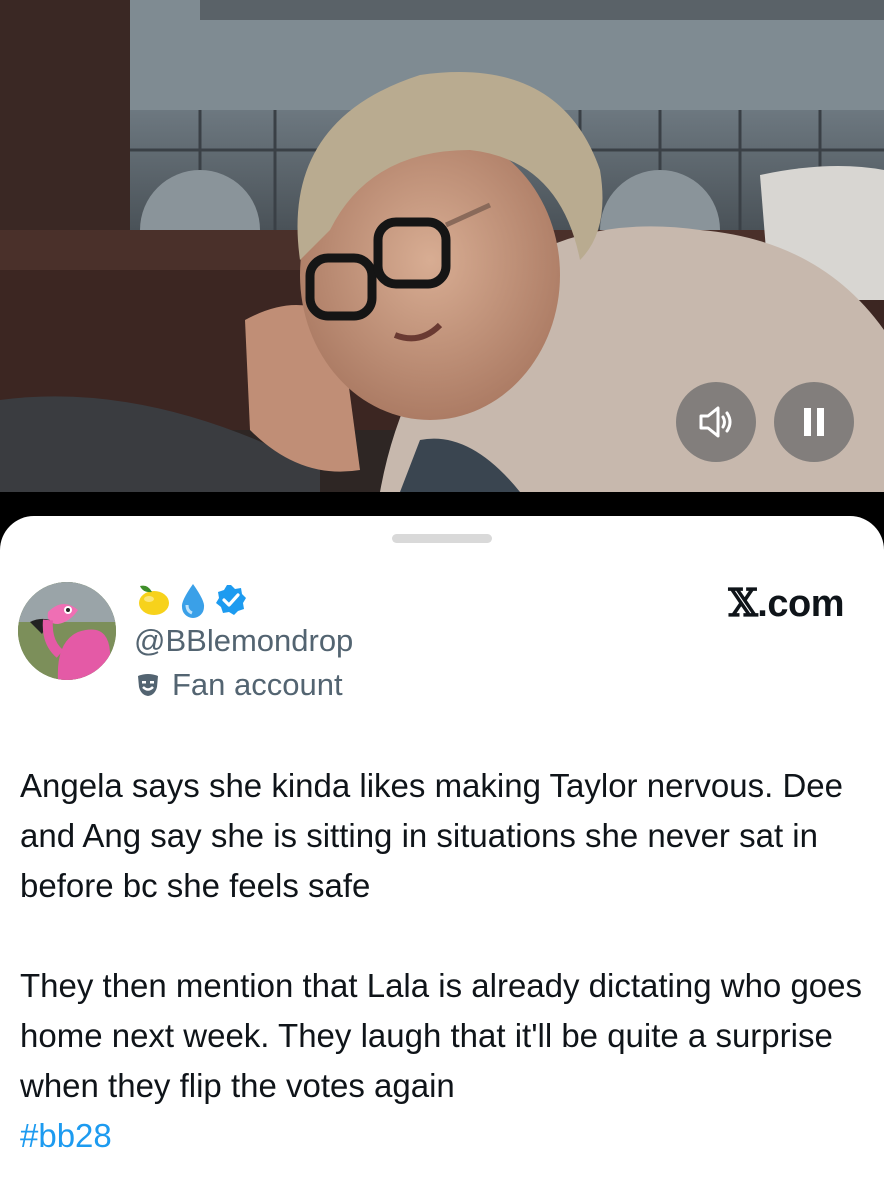 Image resolution: width=884 pixels, height=1200 pixels. What do you see at coordinates (800, 604) in the screenshot?
I see `brand-domain: .com` at bounding box center [800, 604].